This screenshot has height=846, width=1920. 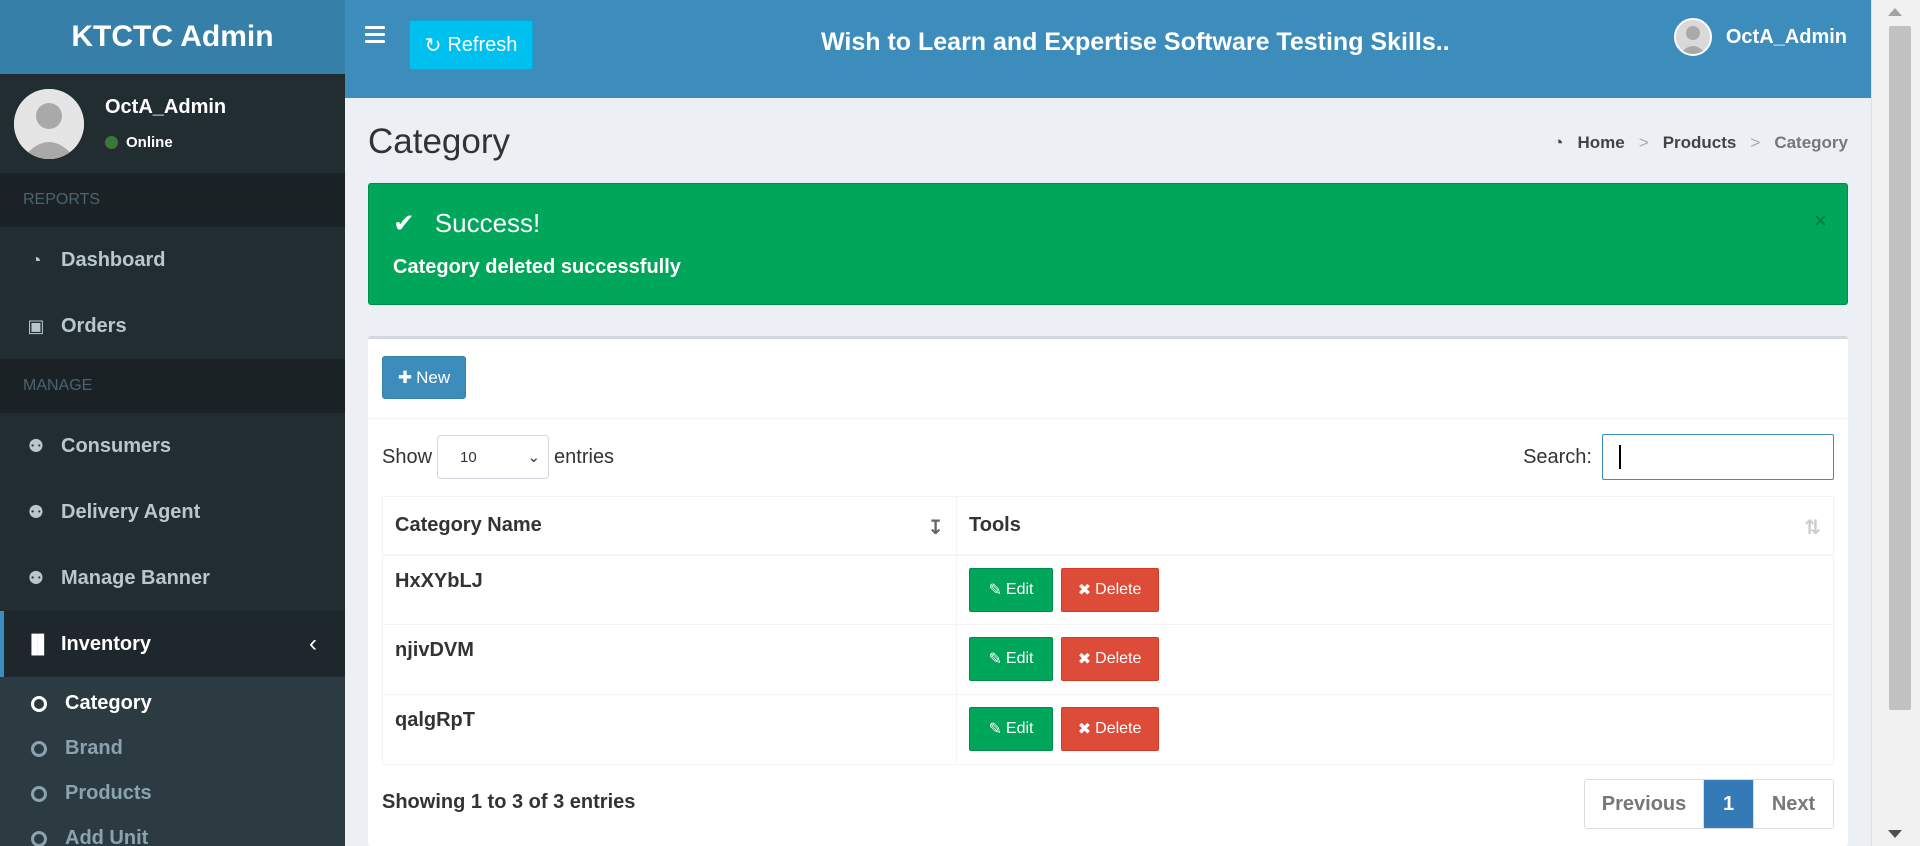 I want to click on box-header: ✚ New, so click(x=1108, y=379).